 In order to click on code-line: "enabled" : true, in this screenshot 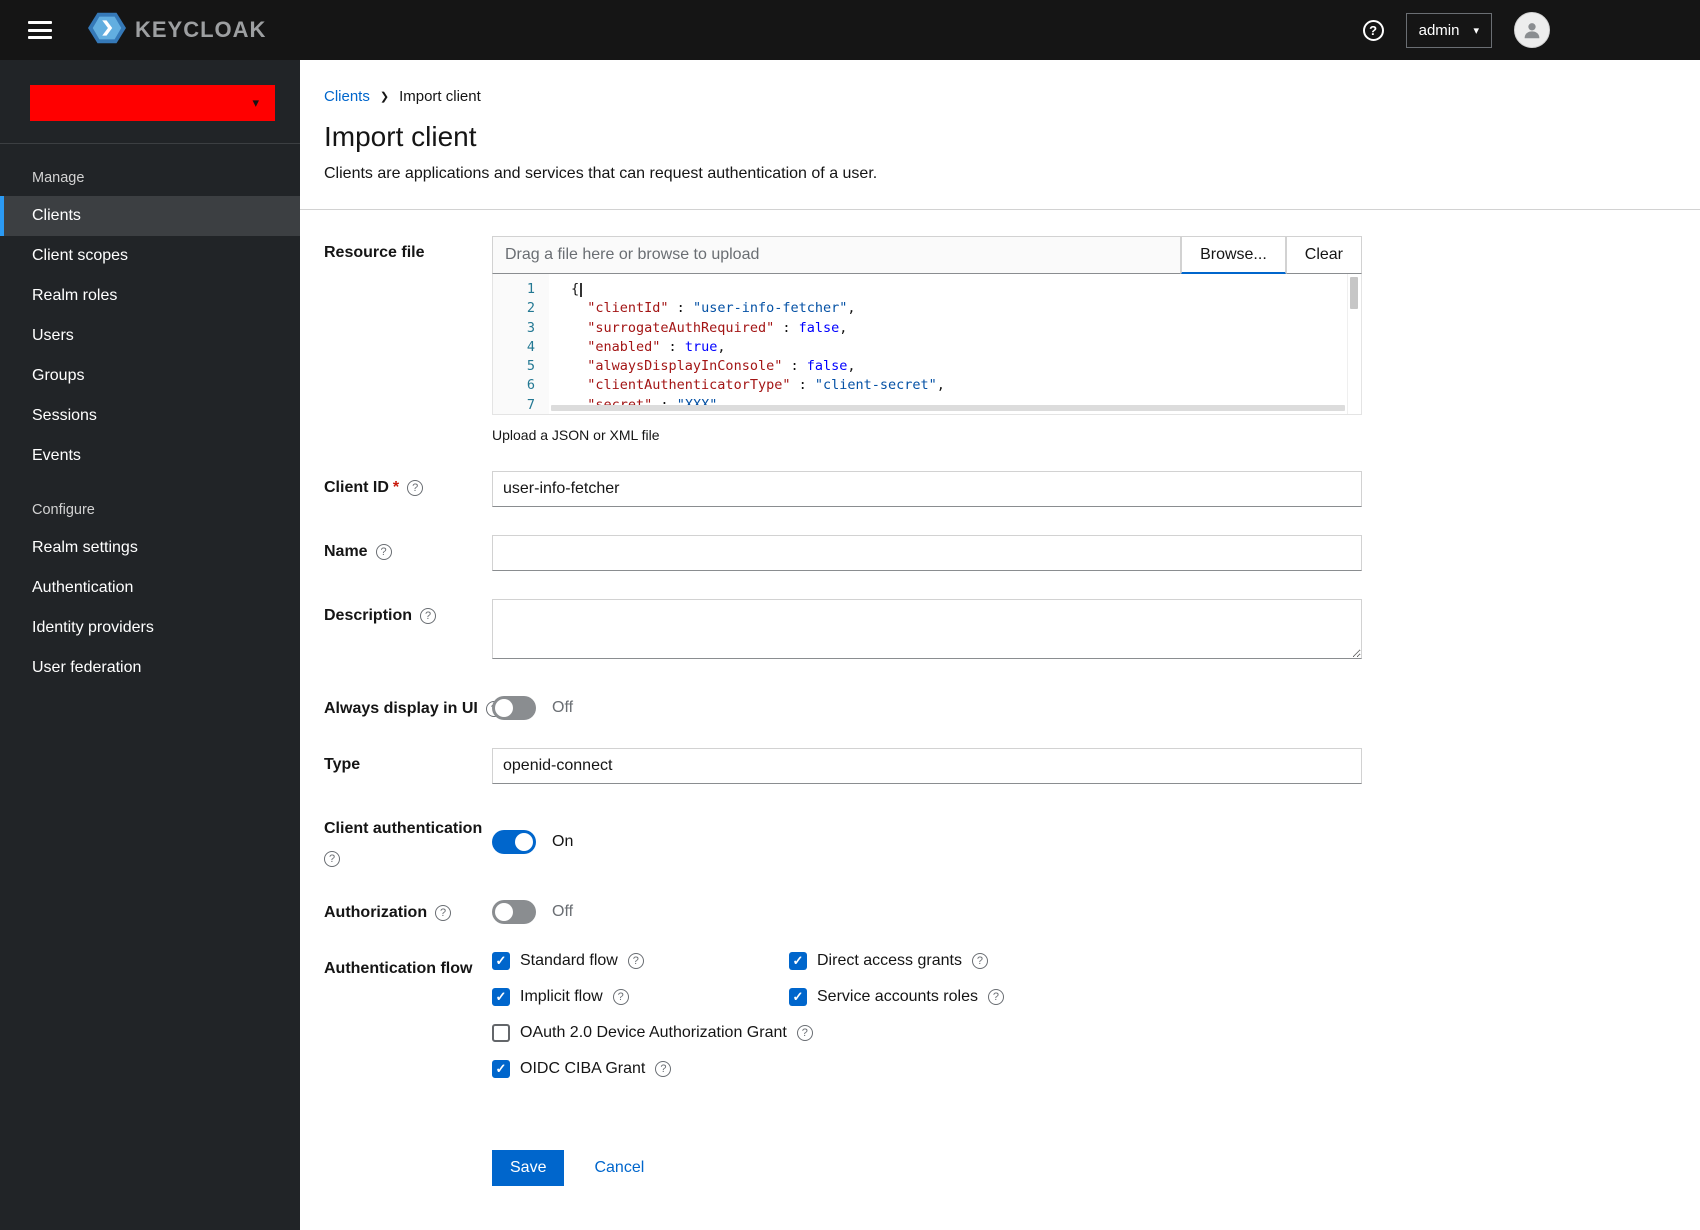, I will do `click(656, 346)`.